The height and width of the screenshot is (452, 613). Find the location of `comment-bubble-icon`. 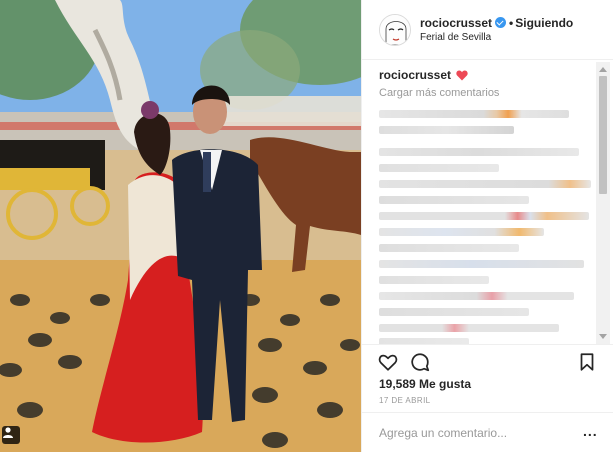

comment-bubble-icon is located at coordinates (420, 362).